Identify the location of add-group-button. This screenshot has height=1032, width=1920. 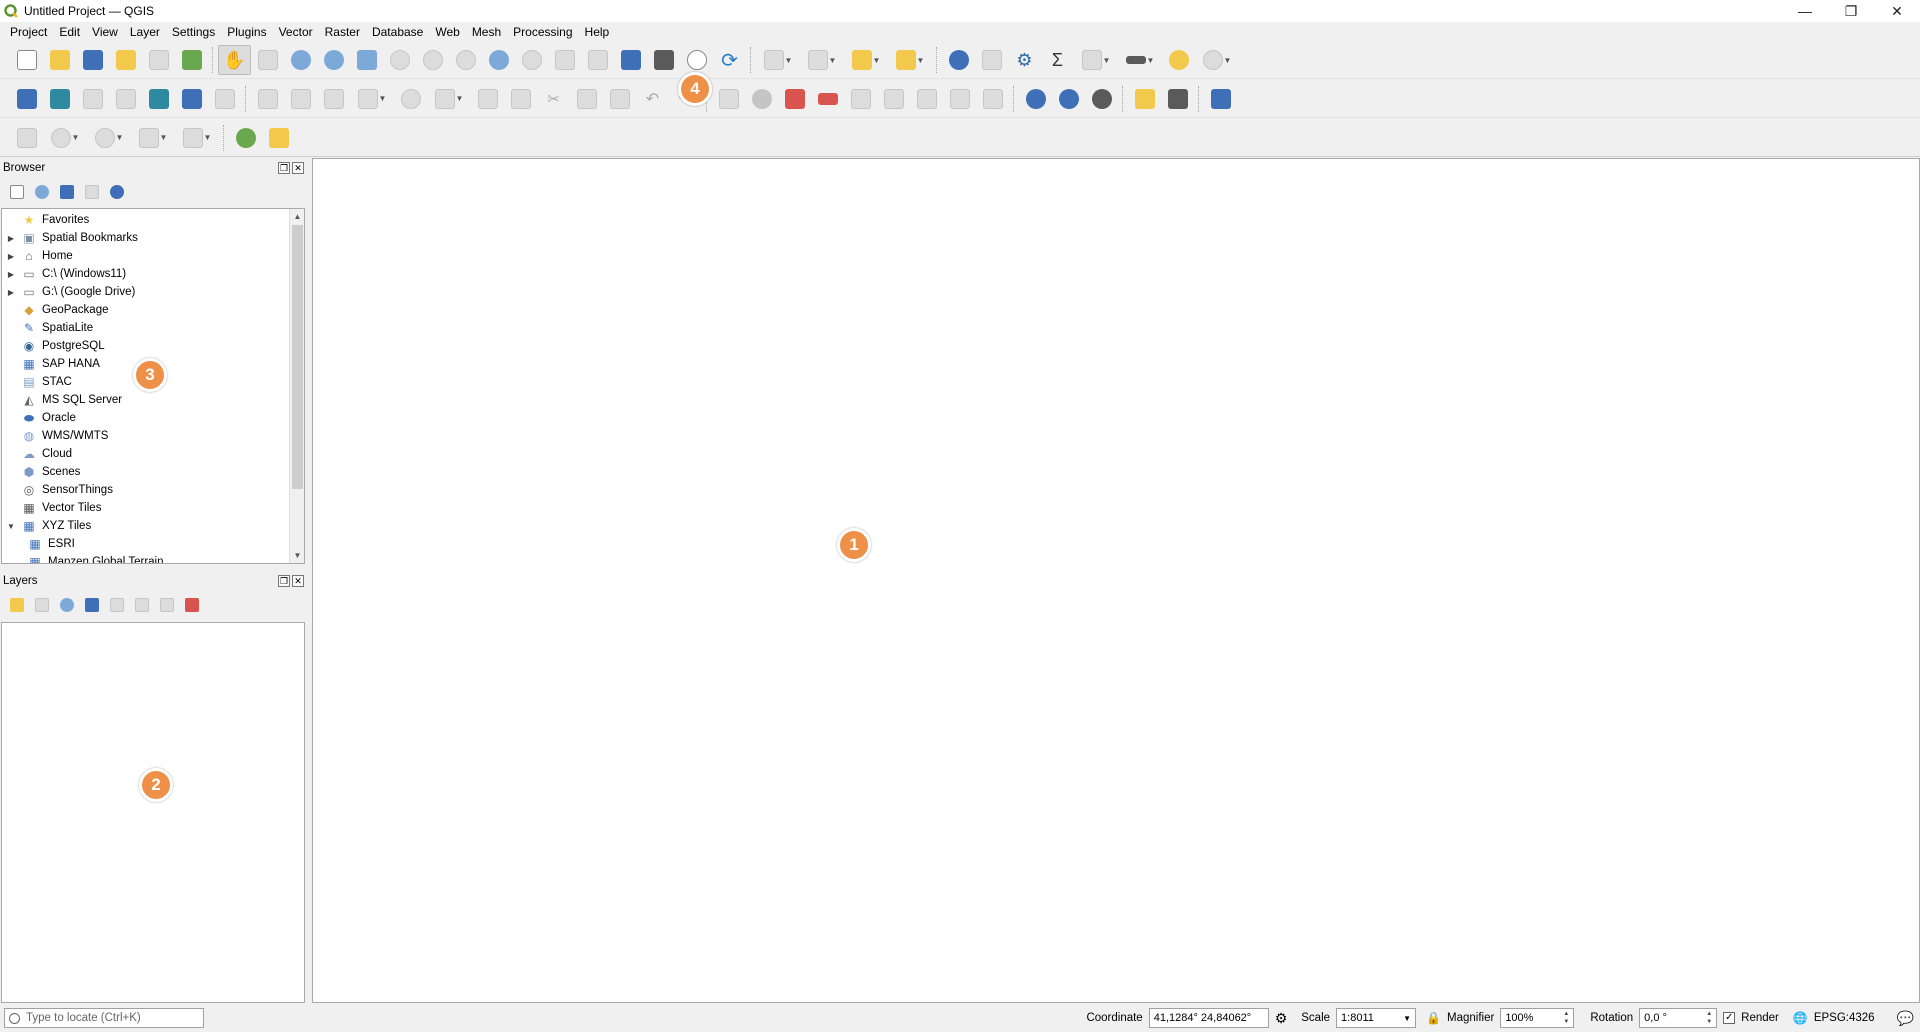
(41, 605).